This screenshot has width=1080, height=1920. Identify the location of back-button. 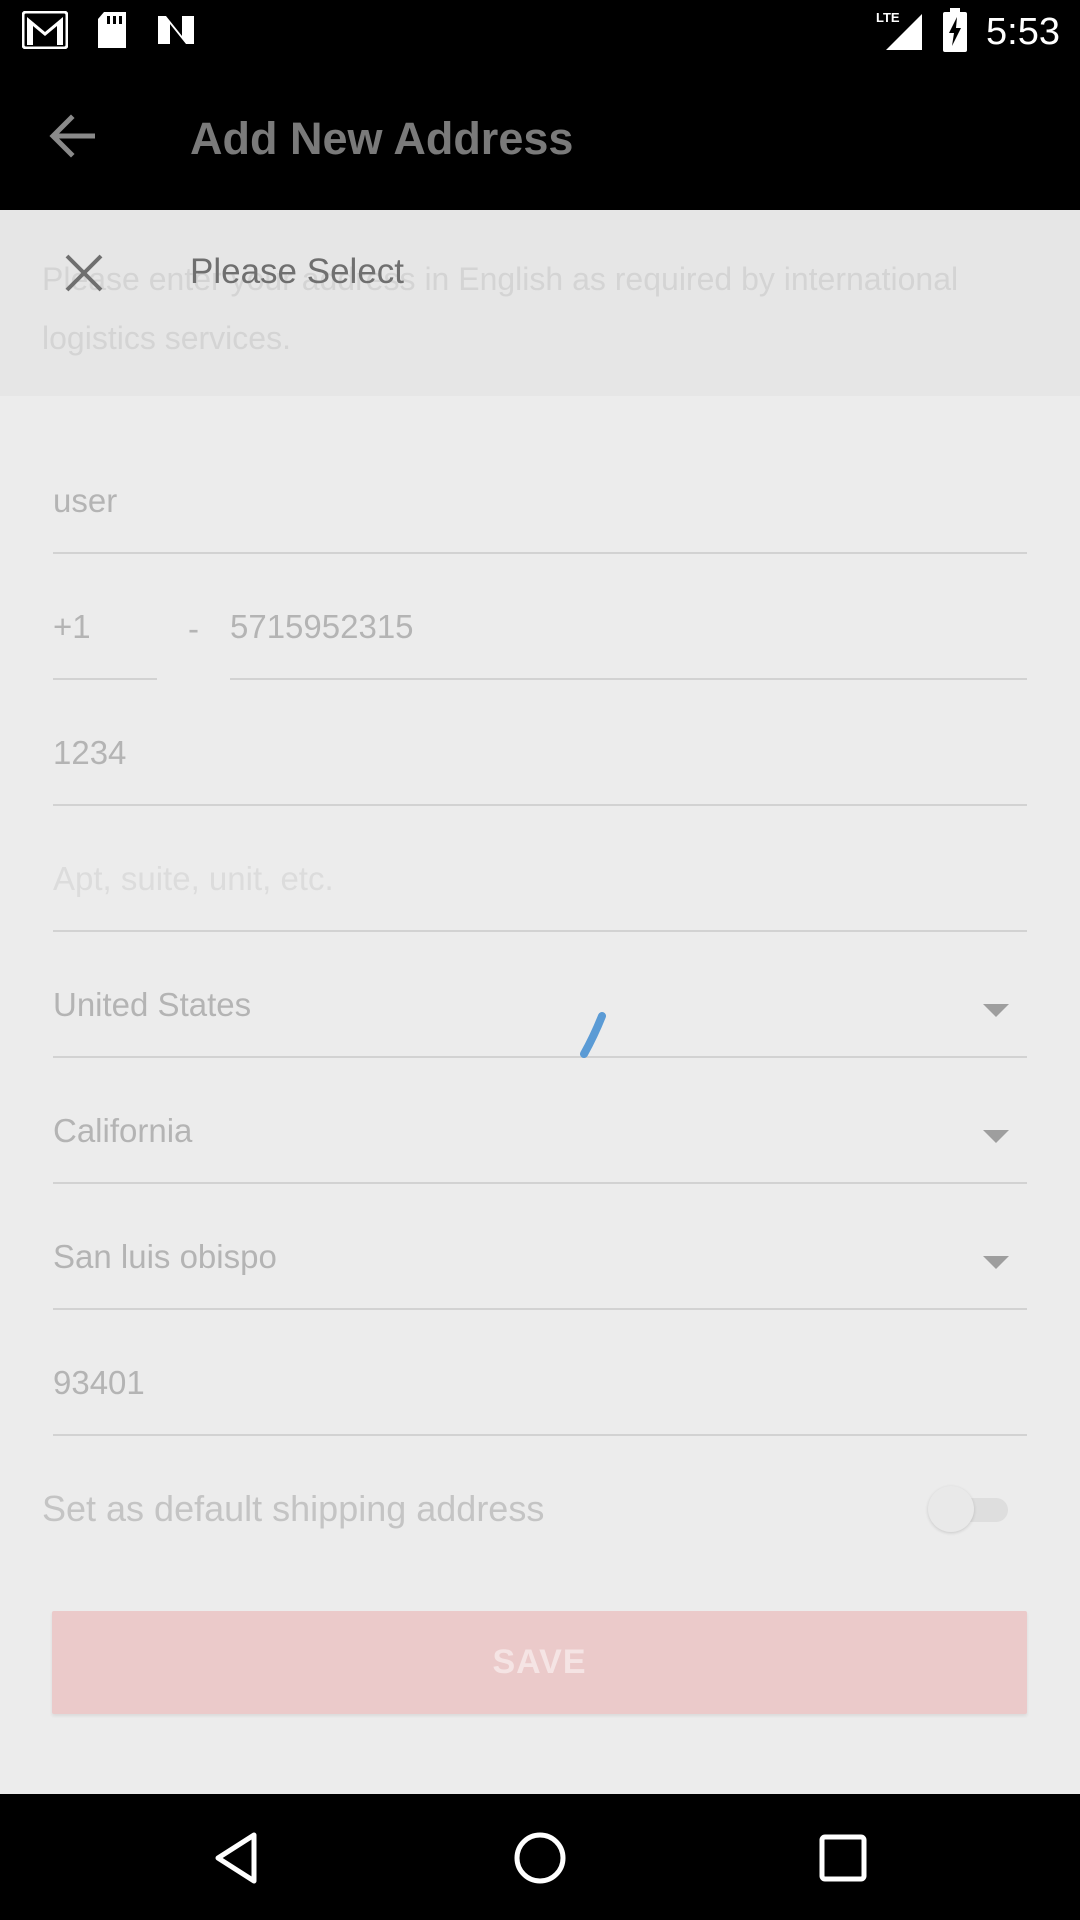
(73, 136).